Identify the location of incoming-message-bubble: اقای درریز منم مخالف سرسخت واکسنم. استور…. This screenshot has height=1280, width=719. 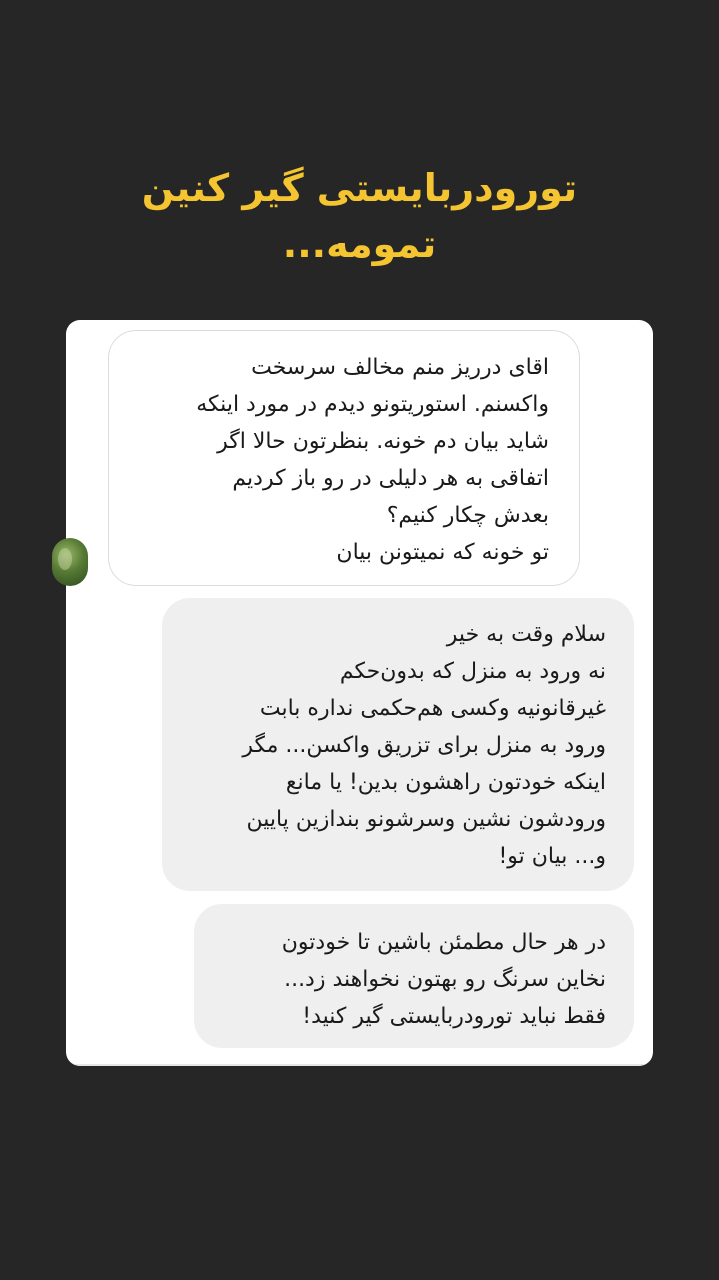
(344, 458).